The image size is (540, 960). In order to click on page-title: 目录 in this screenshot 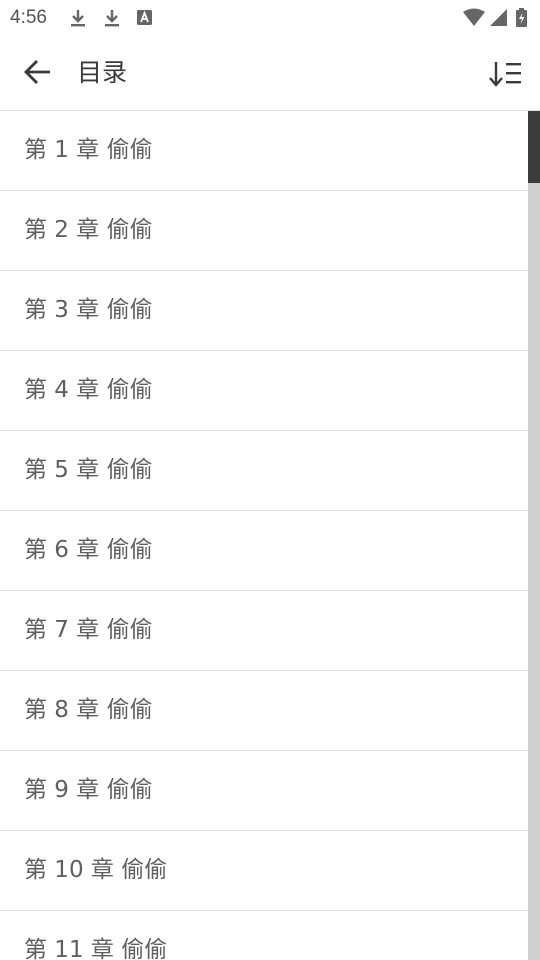, I will do `click(102, 72)`.